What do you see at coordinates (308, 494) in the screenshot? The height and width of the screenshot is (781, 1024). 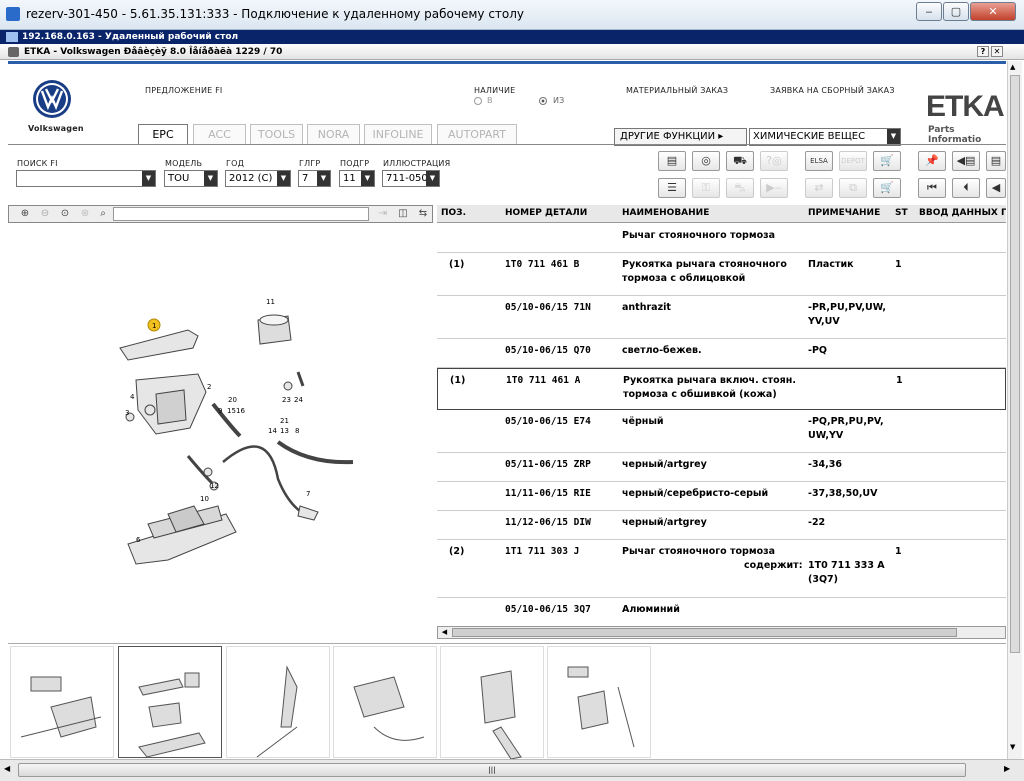 I see `callout-7: 7` at bounding box center [308, 494].